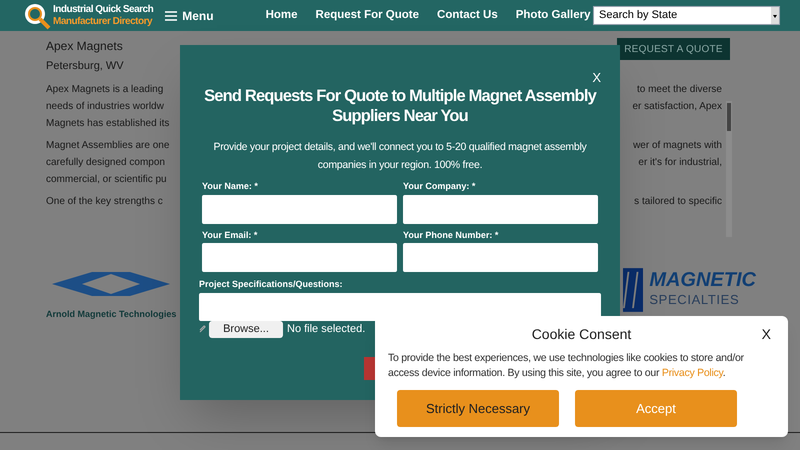 The image size is (800, 450). I want to click on modal-intro: Provide your project details, and we'll connect you to 5-20 qualified magnet assembly companies in your region. 100% free., so click(400, 156).